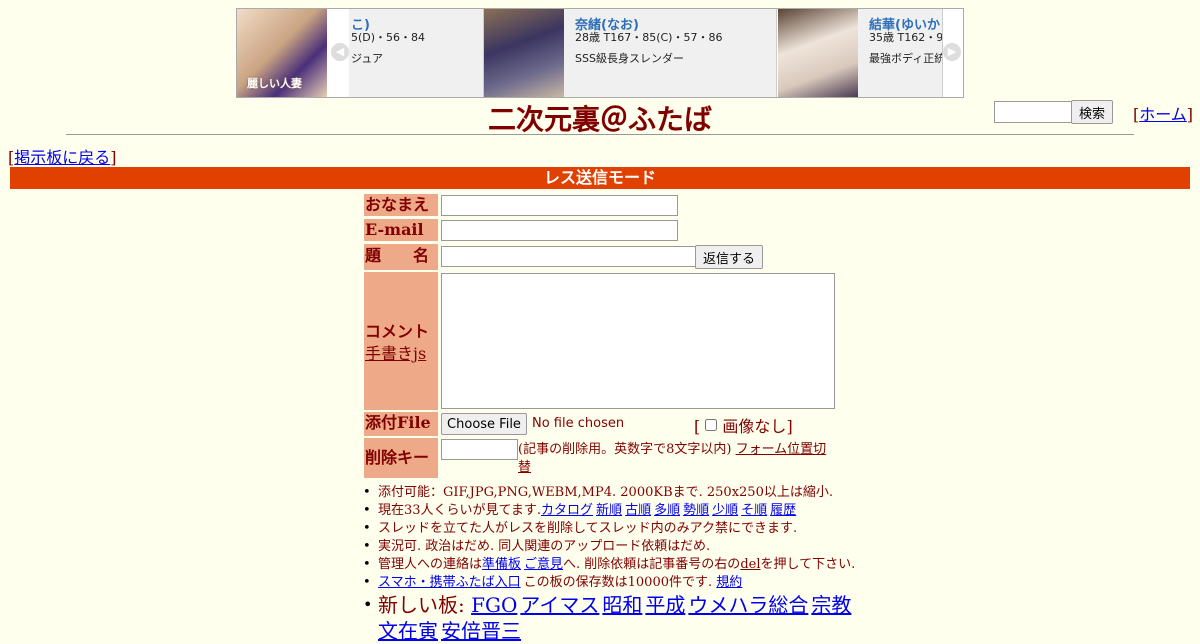  I want to click on mode-banner: レス送信モード, so click(600, 178).